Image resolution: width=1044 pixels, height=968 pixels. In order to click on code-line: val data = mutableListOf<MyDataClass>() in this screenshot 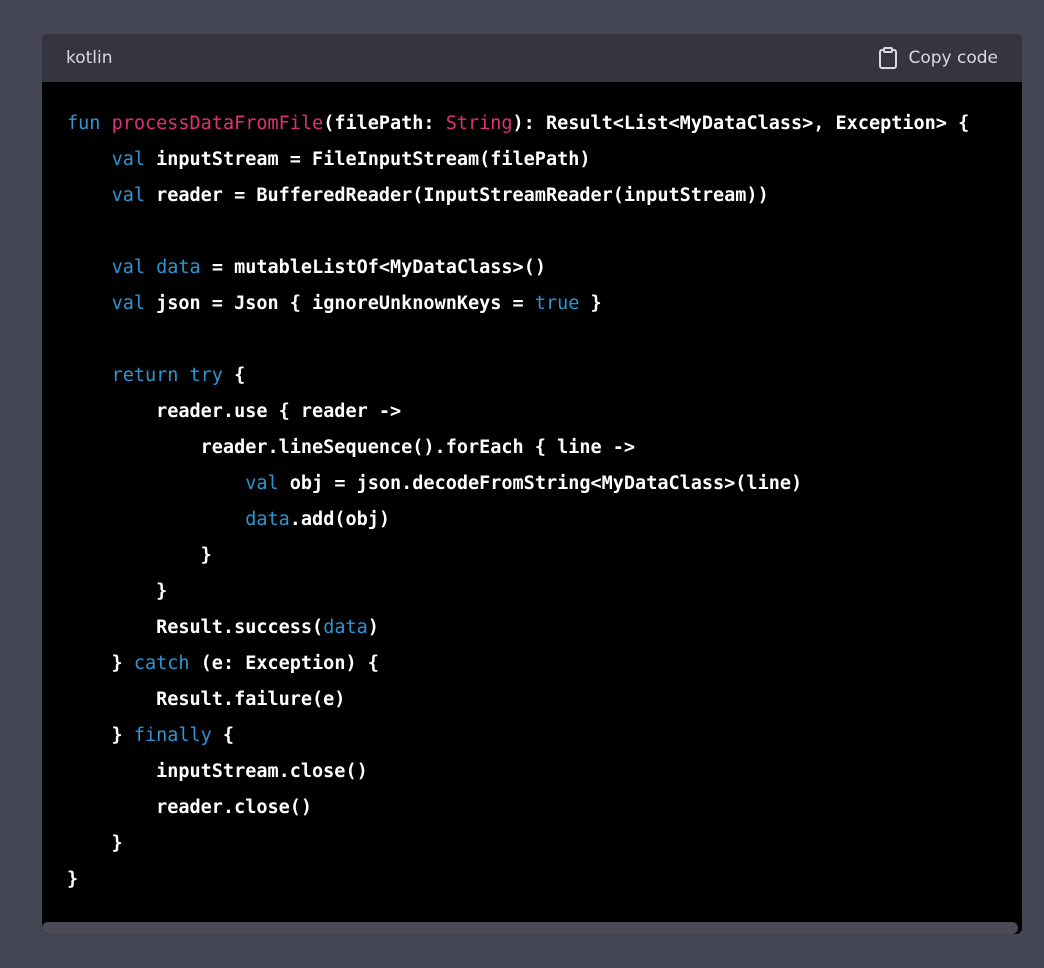, I will do `click(544, 268)`.